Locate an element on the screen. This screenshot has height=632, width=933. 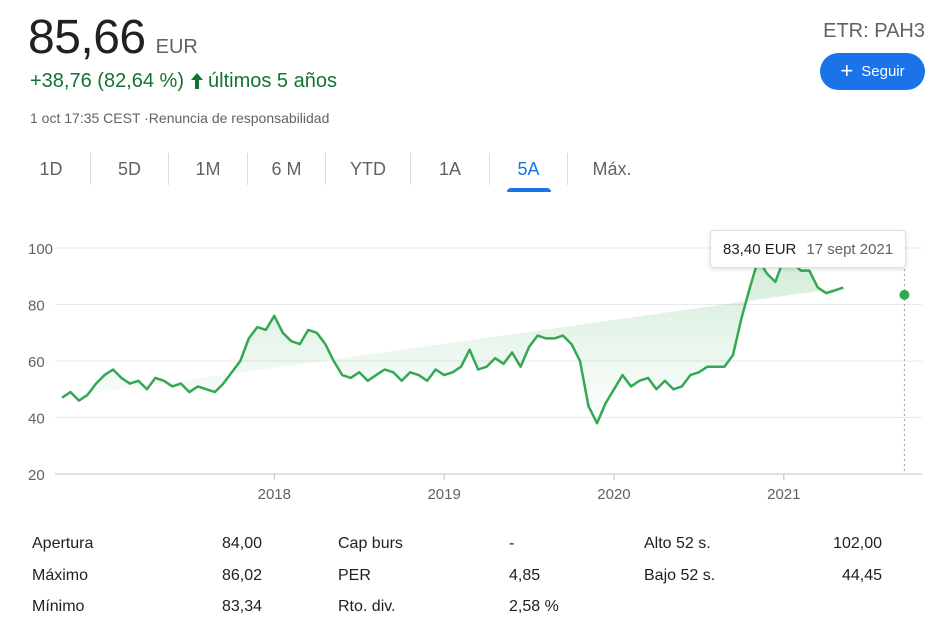
stat-label-cap-burs: Cap burs is located at coordinates (370, 543).